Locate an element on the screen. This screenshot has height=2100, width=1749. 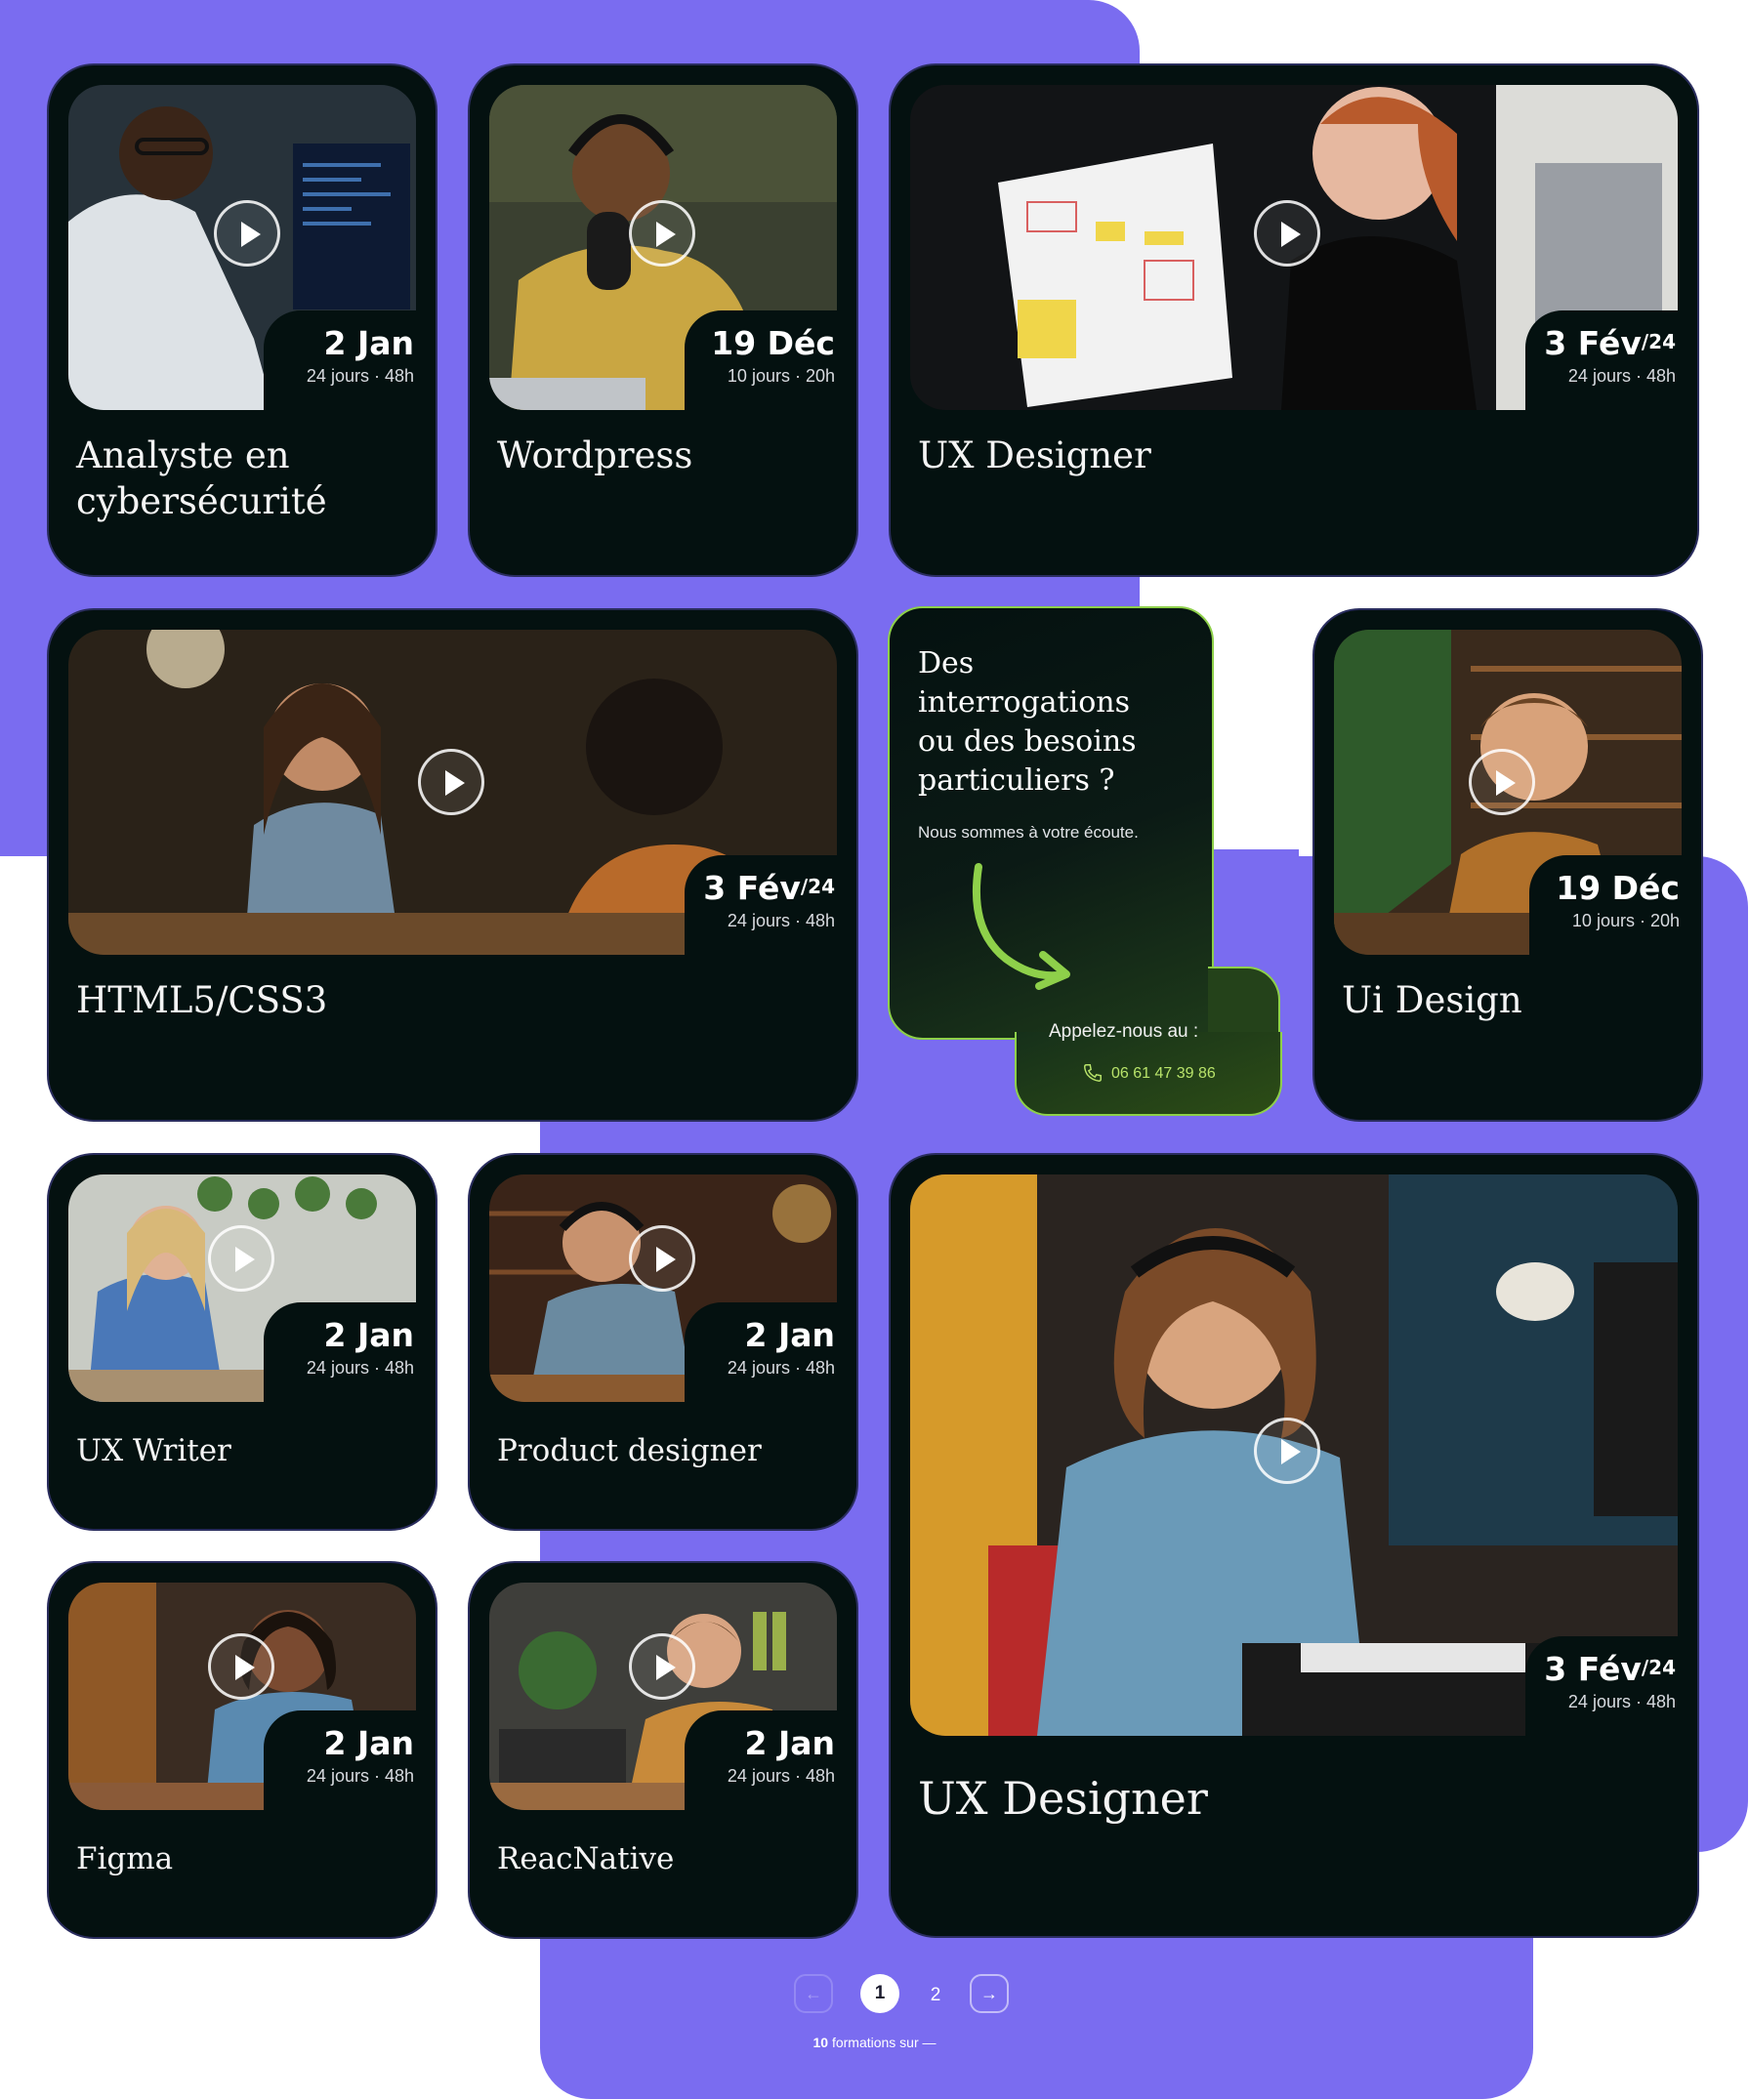
course-card-ux-designer: 3 Fév/24 24 jours · 48h UX Designer is located at coordinates (1294, 320).